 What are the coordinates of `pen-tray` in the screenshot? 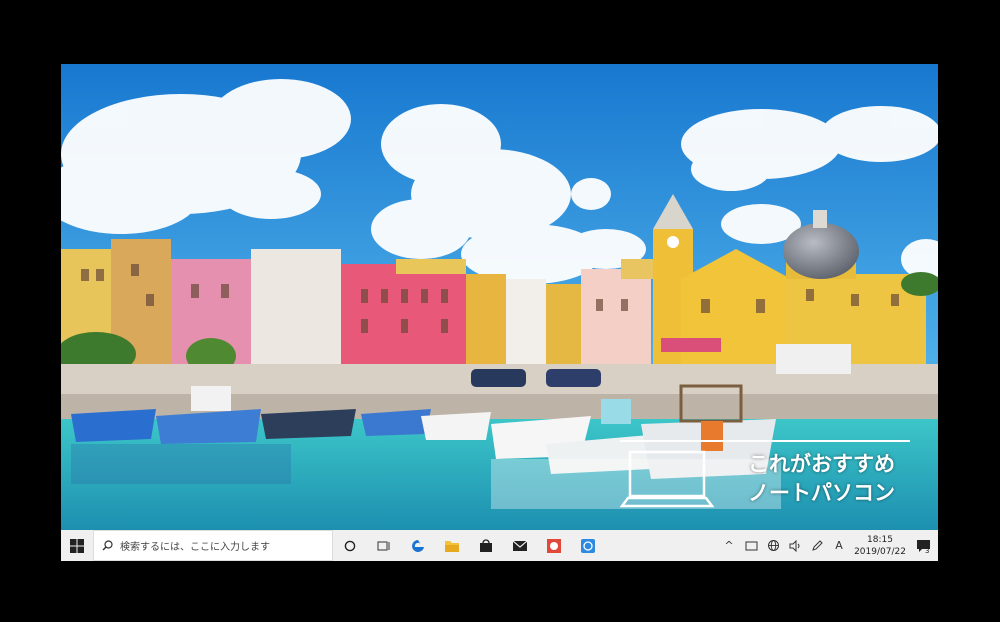 It's located at (817, 545).